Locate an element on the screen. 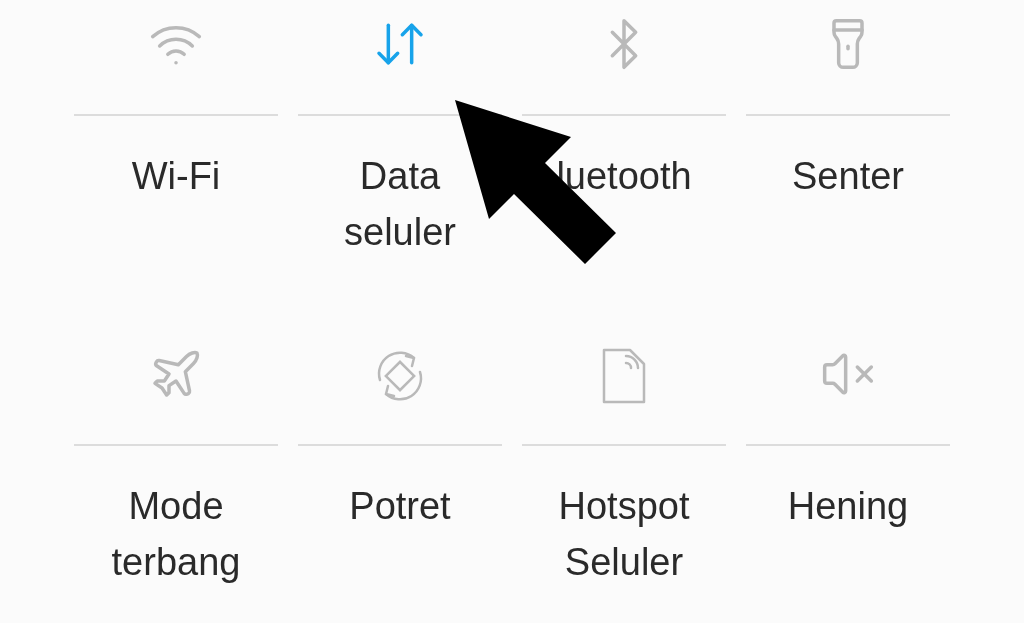 The image size is (1024, 623). toggle-label: Wi-Fi is located at coordinates (176, 176).